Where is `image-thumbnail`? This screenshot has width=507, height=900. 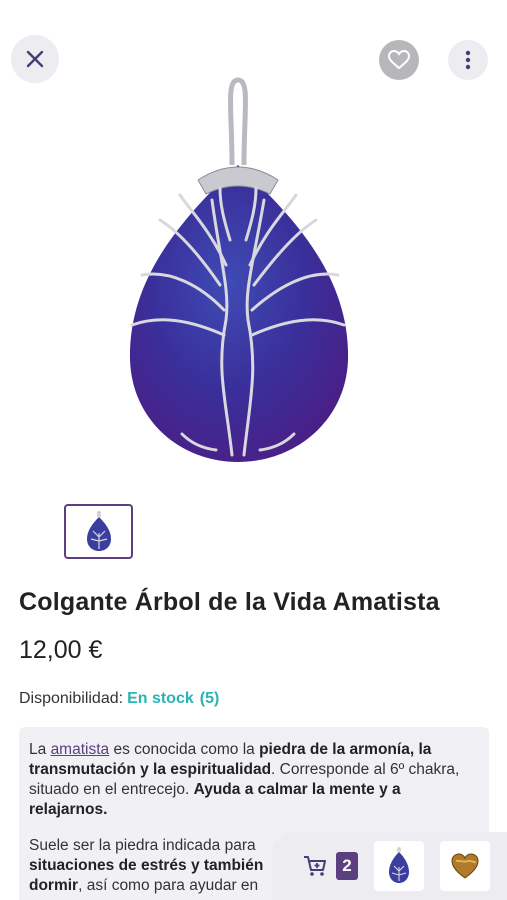 image-thumbnail is located at coordinates (98, 531).